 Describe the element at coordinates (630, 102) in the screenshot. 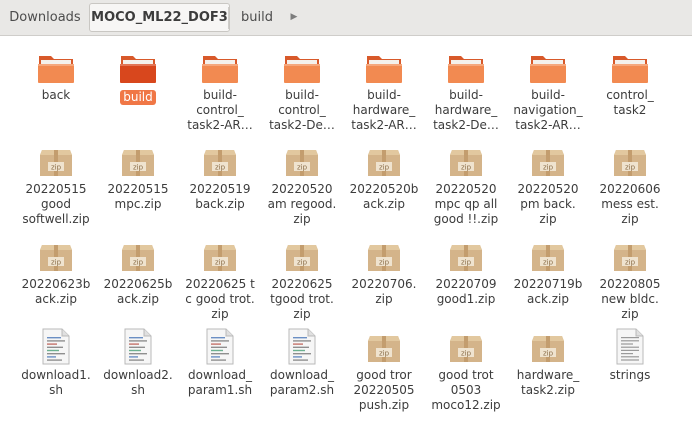

I see `item-label: control_ task2` at that location.